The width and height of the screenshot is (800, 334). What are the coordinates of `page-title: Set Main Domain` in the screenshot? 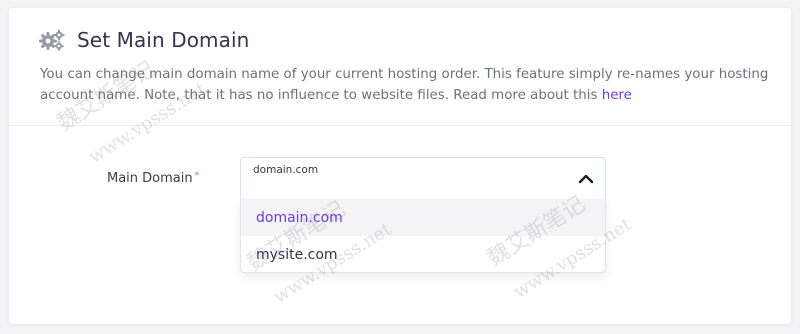 It's located at (163, 40).